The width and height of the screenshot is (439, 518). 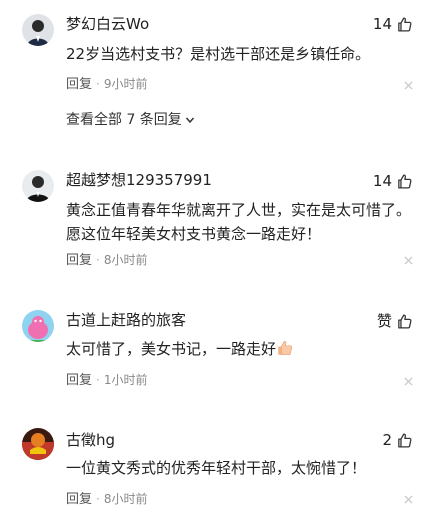 I want to click on like-button: 2, so click(x=397, y=440).